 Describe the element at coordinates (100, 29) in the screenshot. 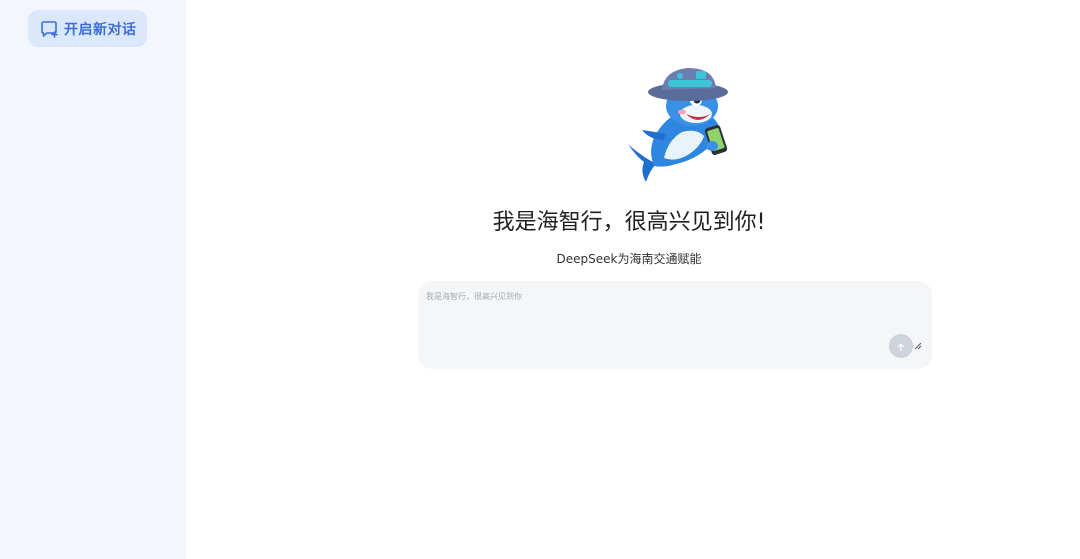

I see `new-chat-label: 开启新对话` at that location.